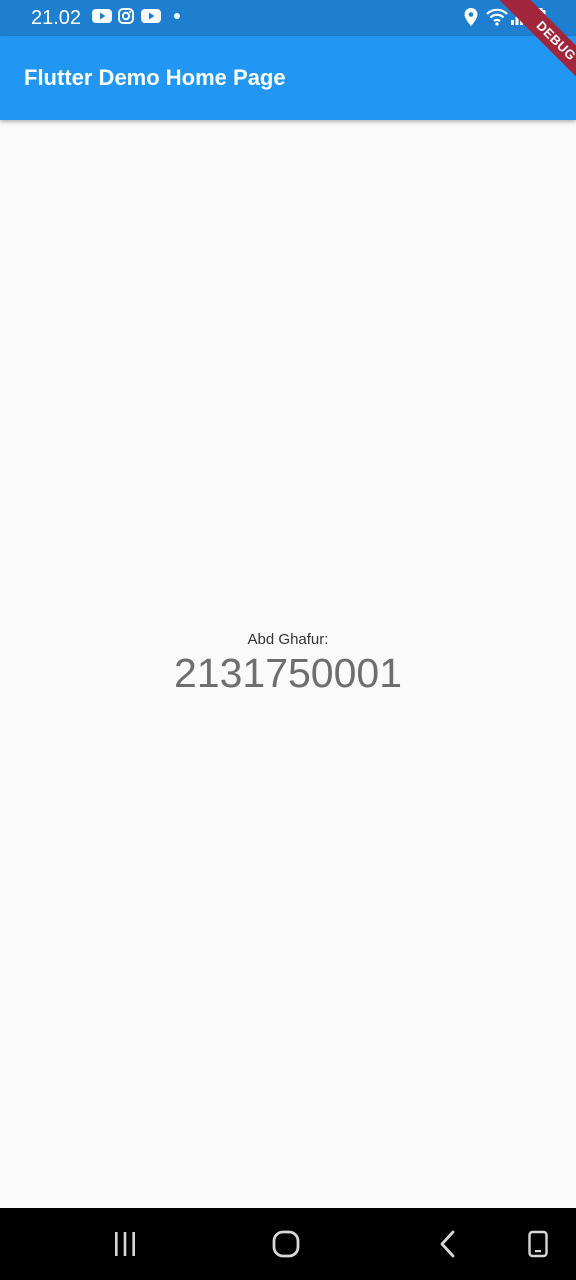  Describe the element at coordinates (155, 77) in the screenshot. I see `app-title: Flutter Demo Home Page` at that location.